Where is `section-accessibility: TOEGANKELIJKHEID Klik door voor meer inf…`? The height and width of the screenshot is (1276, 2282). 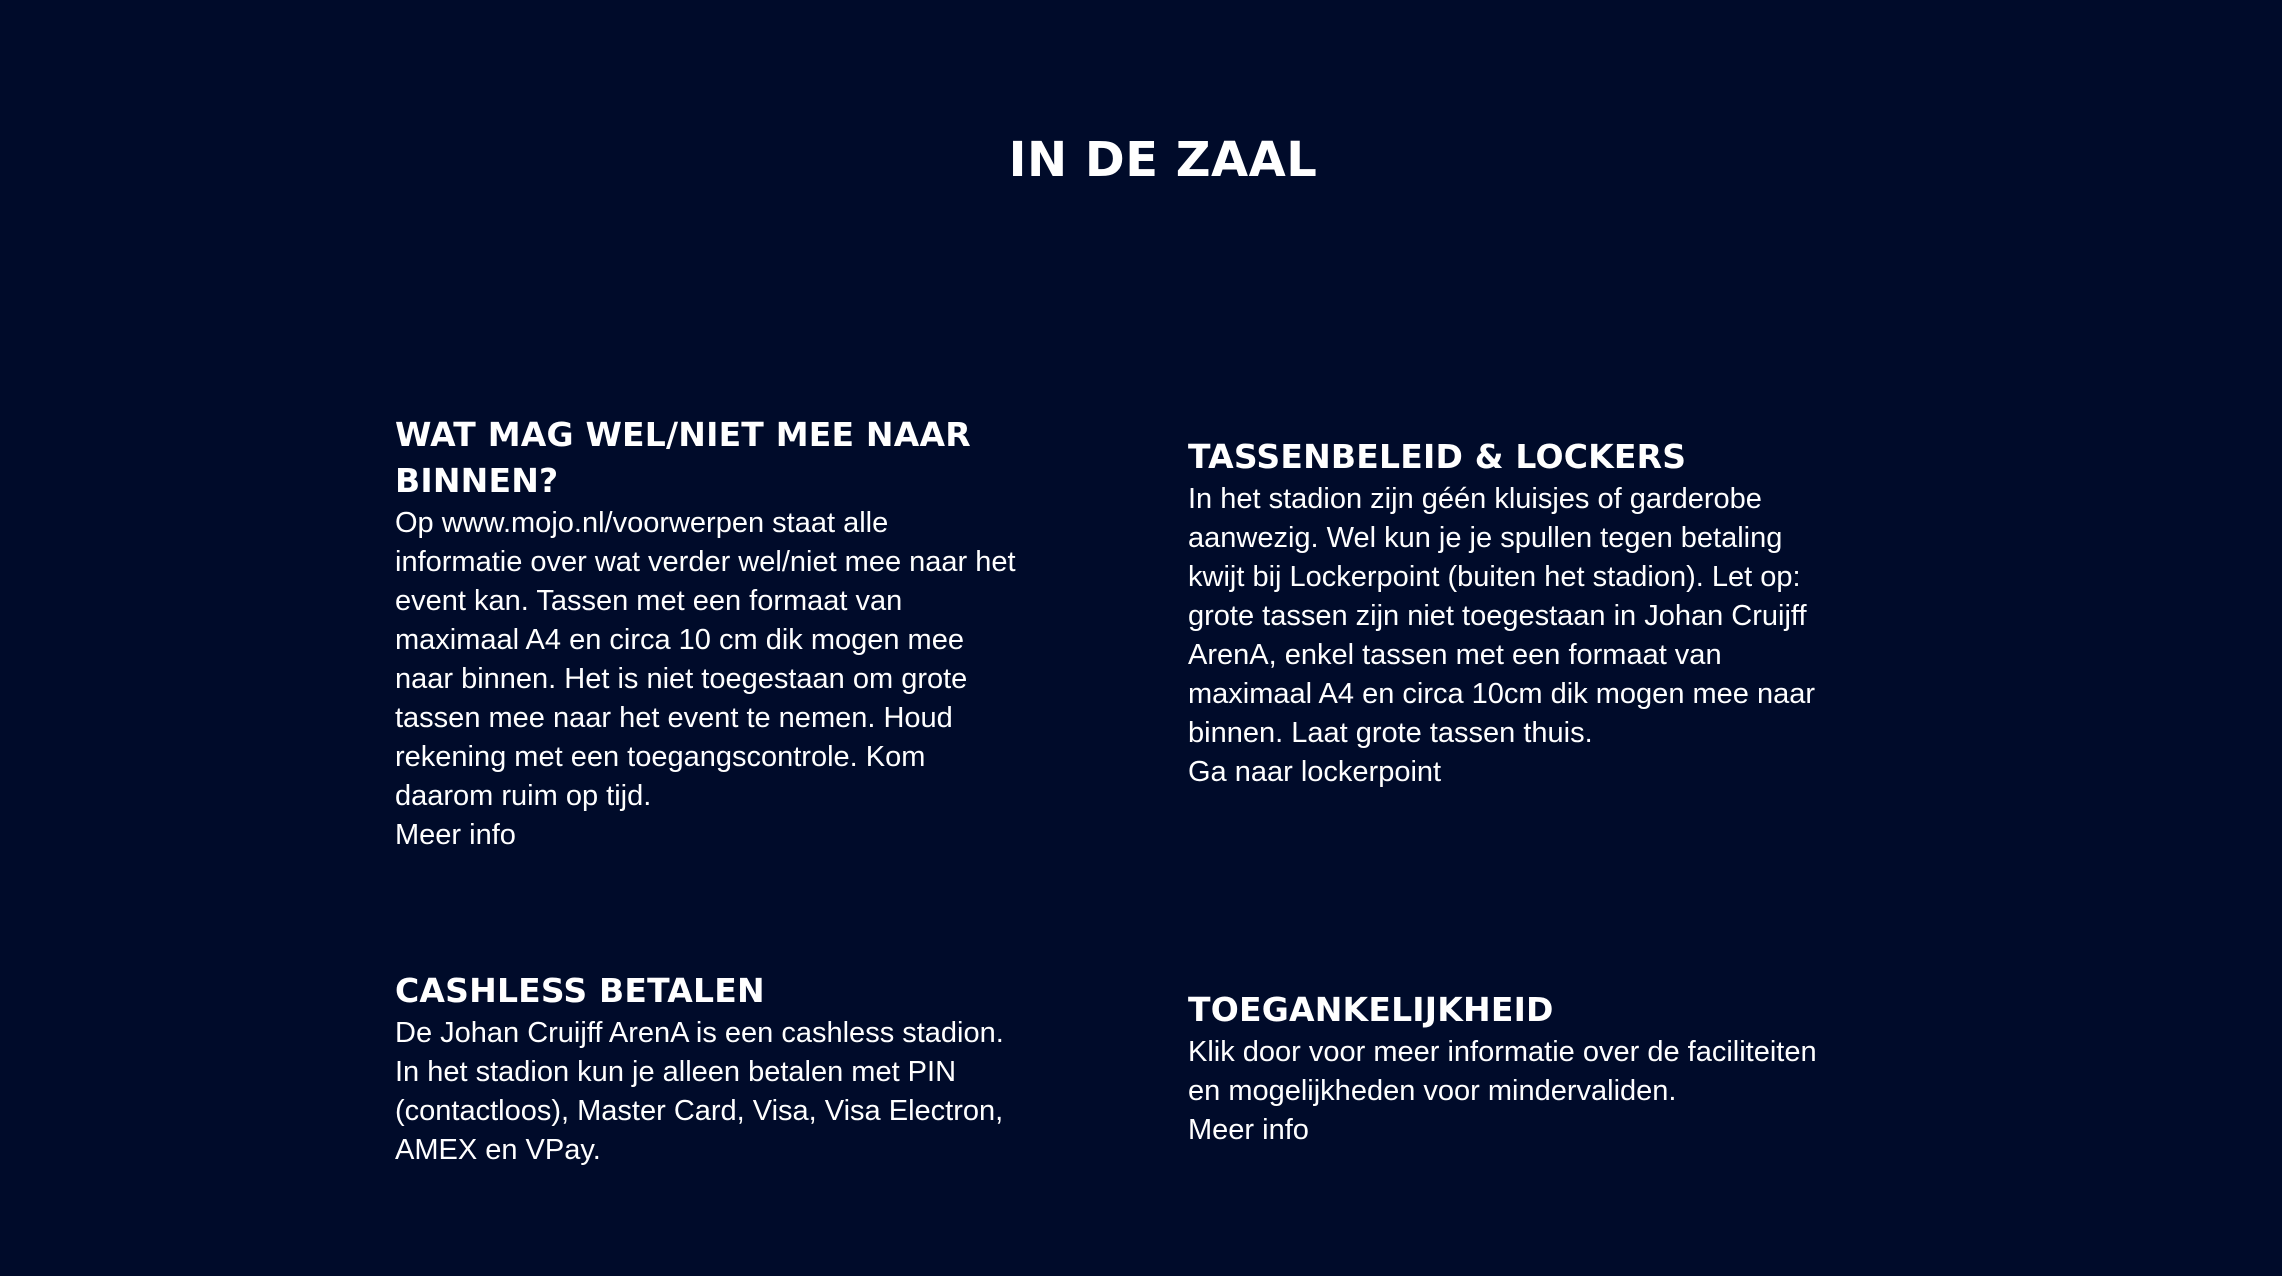 section-accessibility: TOEGANKELIJKHEID Klik door voor meer inf… is located at coordinates (1508, 1068).